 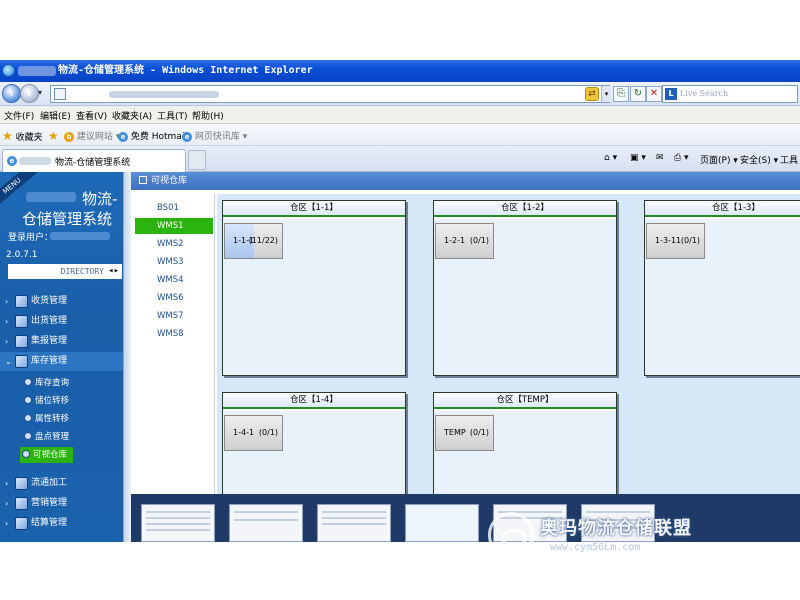 I want to click on menu-favorites: 收藏夹(A), so click(x=132, y=115).